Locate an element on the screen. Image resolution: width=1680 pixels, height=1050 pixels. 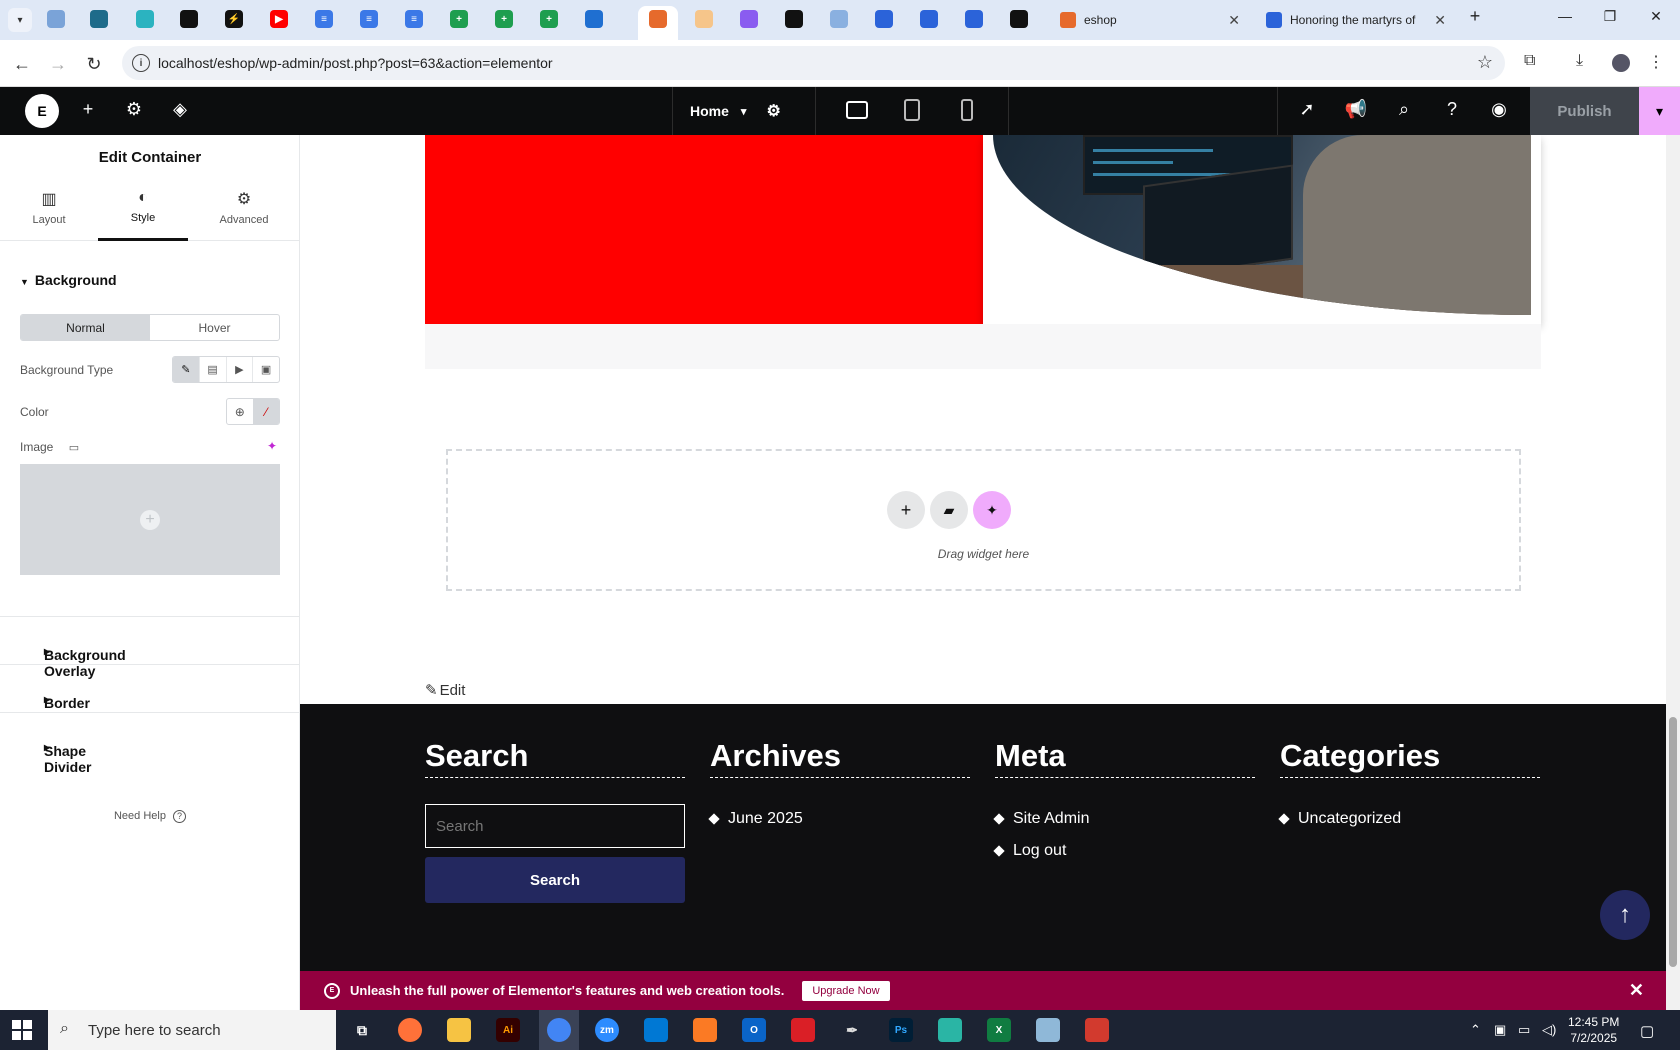
photoshop-icon: Ps is located at coordinates (901, 1030).